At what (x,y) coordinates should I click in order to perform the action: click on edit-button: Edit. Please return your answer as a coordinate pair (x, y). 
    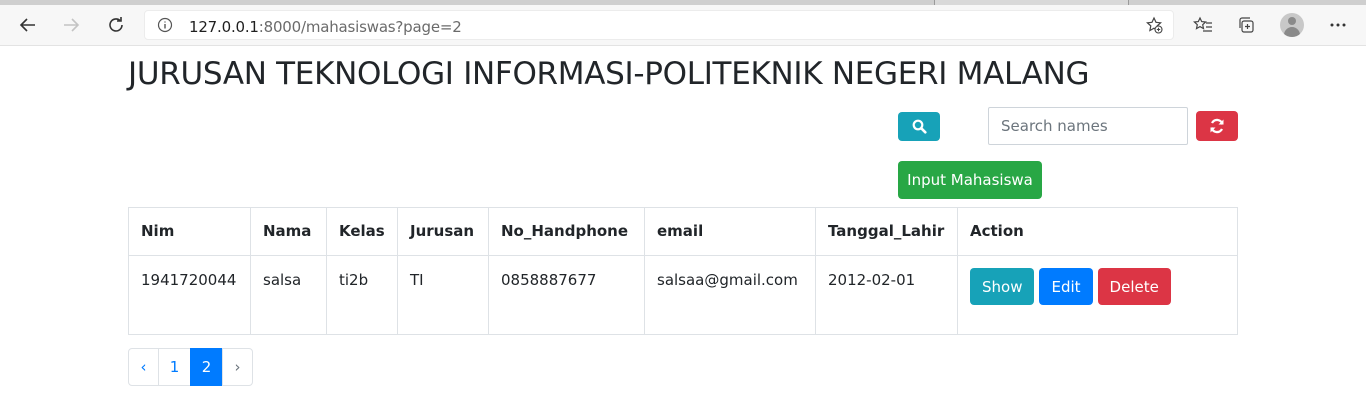
    Looking at the image, I should click on (1066, 286).